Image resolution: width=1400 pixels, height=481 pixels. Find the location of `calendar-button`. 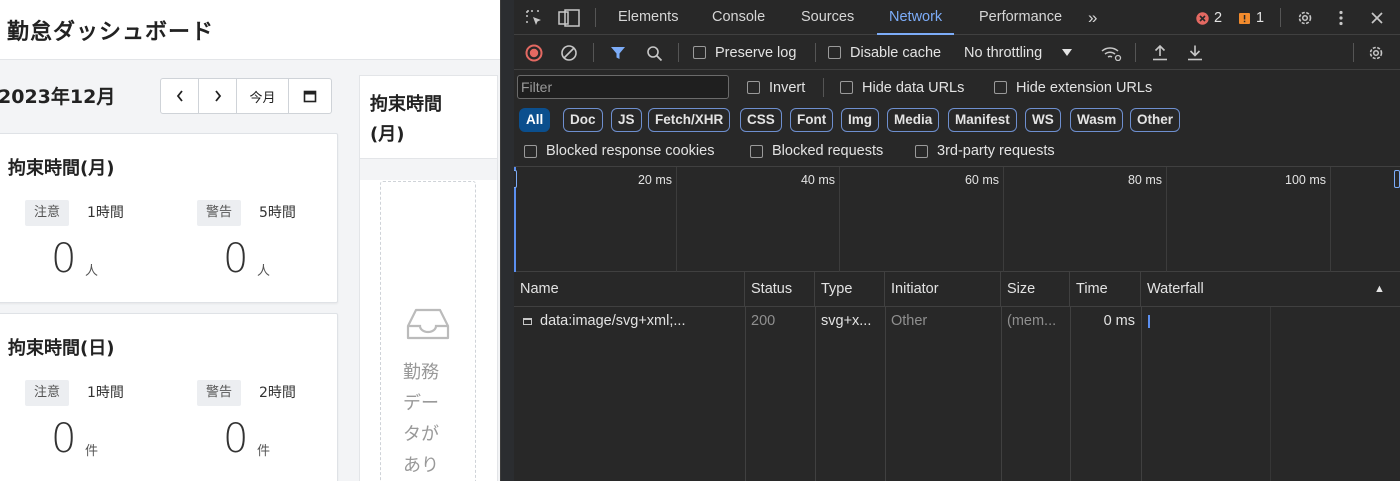

calendar-button is located at coordinates (310, 96).